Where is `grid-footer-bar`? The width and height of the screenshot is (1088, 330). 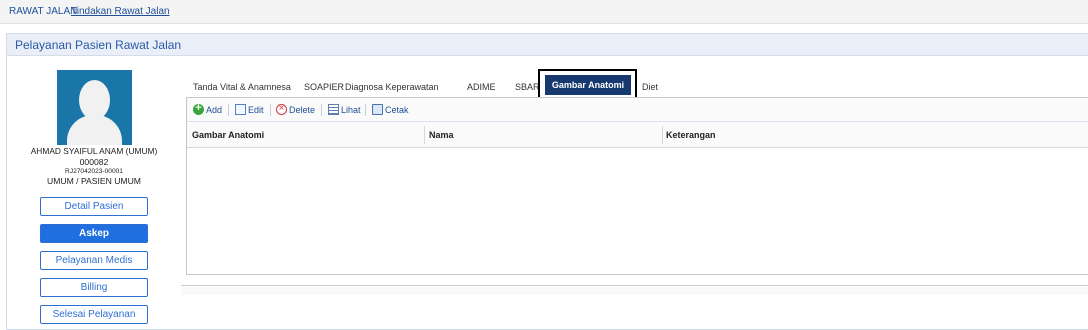
grid-footer-bar is located at coordinates (634, 290).